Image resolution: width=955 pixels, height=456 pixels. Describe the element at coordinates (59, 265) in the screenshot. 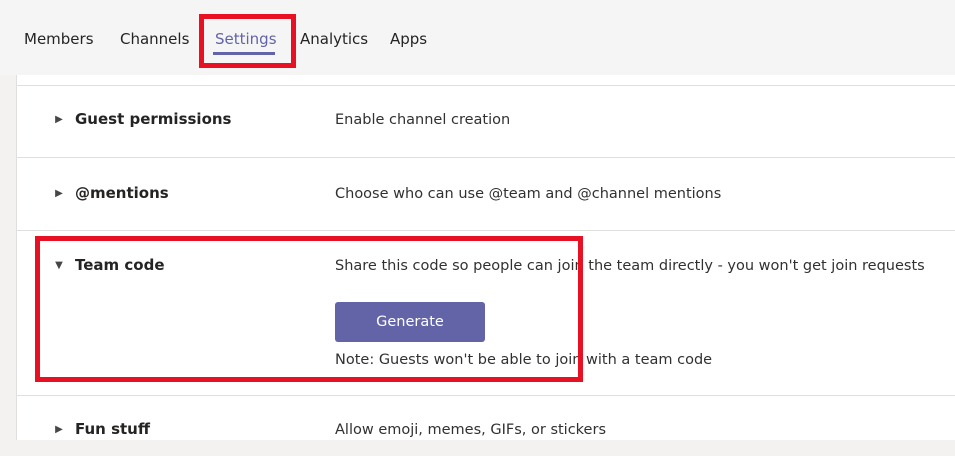

I see `caret-down-icon: ▼` at that location.